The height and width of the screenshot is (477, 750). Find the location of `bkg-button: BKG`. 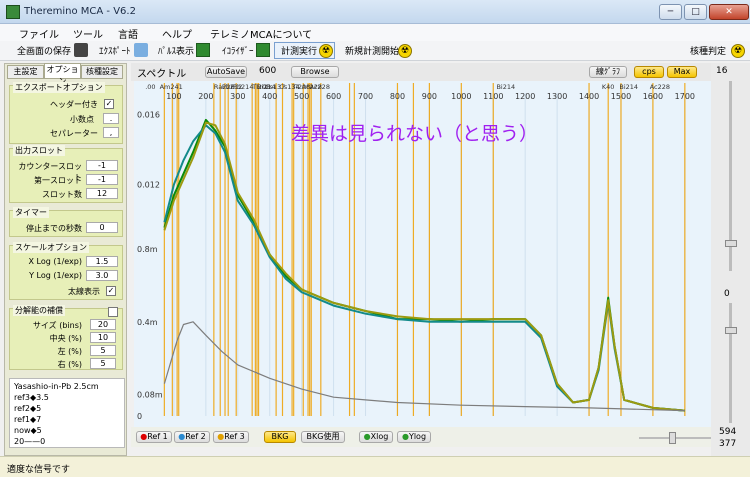

bkg-button: BKG is located at coordinates (280, 437).